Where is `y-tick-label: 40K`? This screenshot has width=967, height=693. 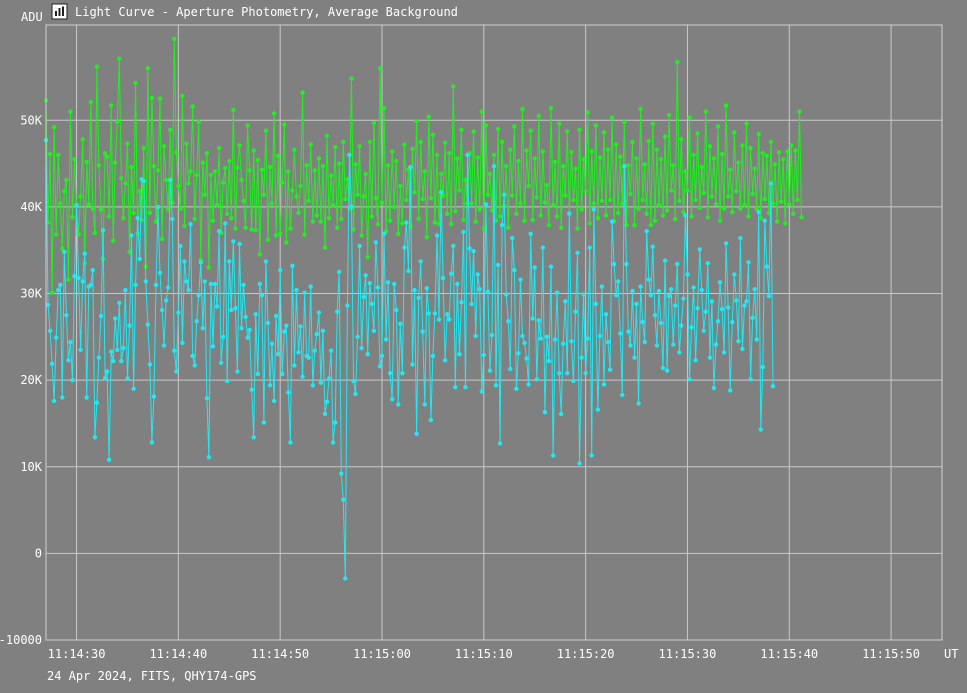
y-tick-label: 40K is located at coordinates (31, 207).